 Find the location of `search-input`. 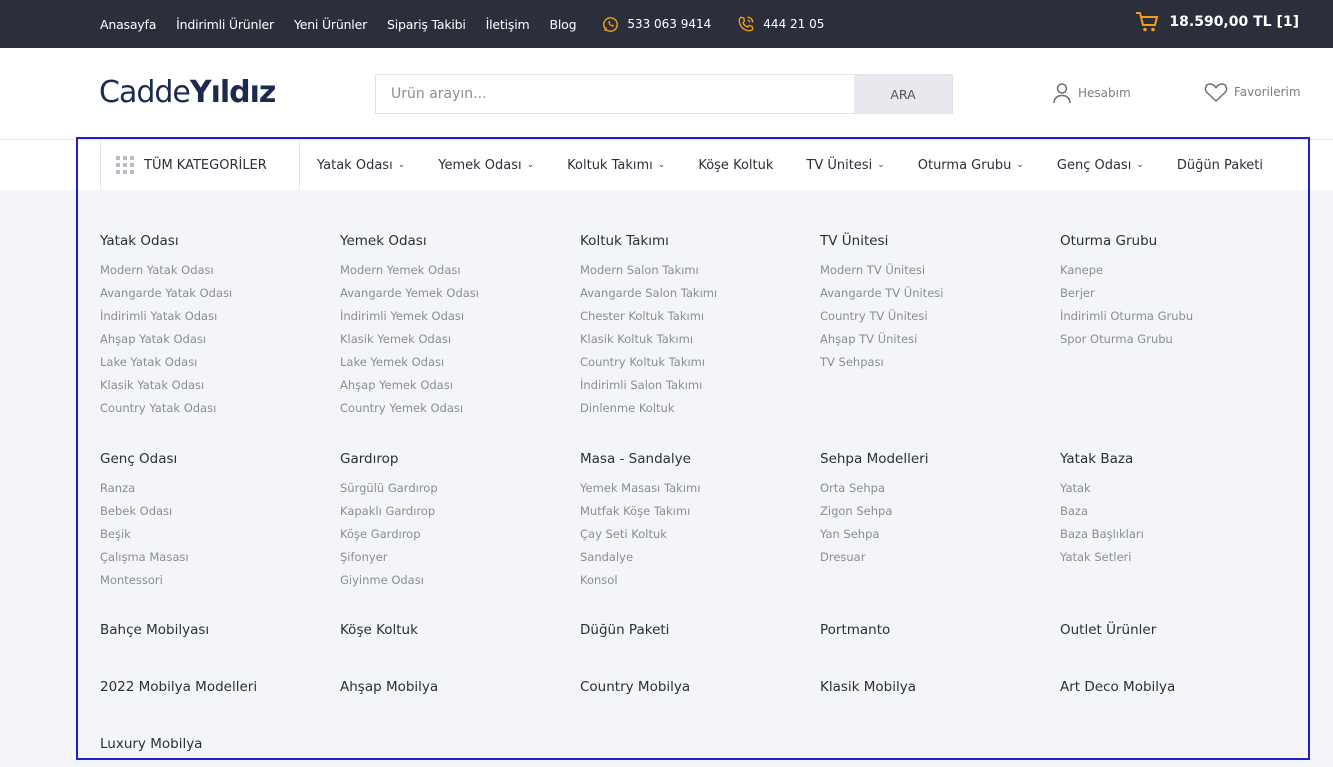

search-input is located at coordinates (615, 94).